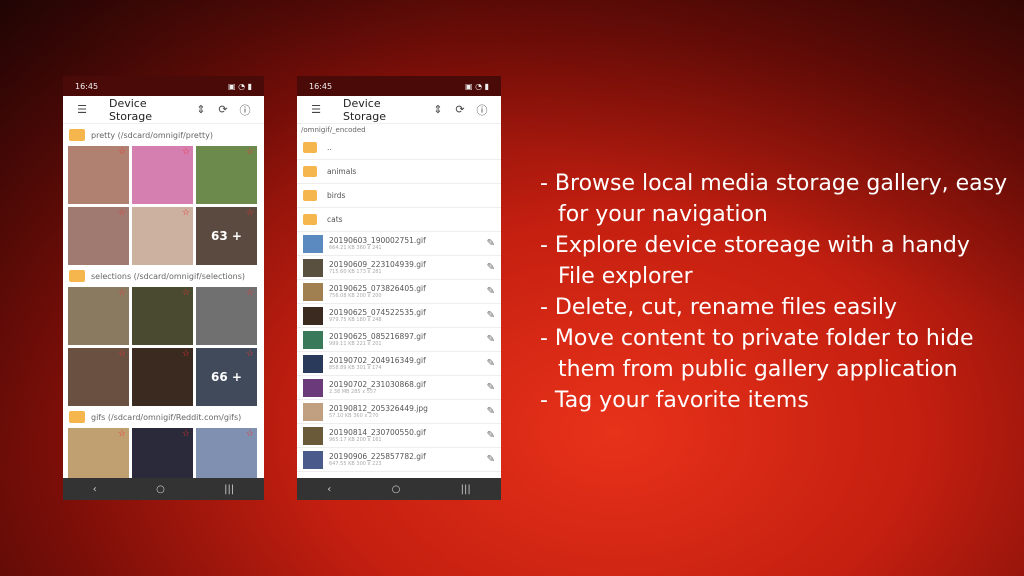 The width and height of the screenshot is (1024, 576). Describe the element at coordinates (399, 220) in the screenshot. I see `folder-row: cats` at that location.